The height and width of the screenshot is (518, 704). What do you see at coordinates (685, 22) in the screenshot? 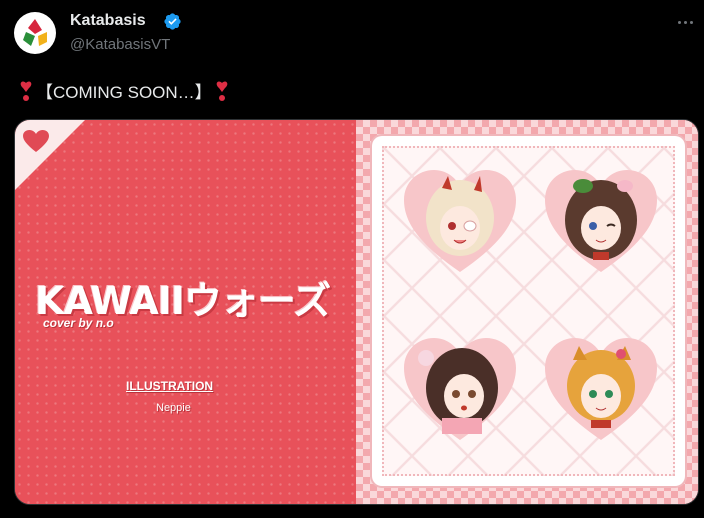
I see `more-options-icon` at bounding box center [685, 22].